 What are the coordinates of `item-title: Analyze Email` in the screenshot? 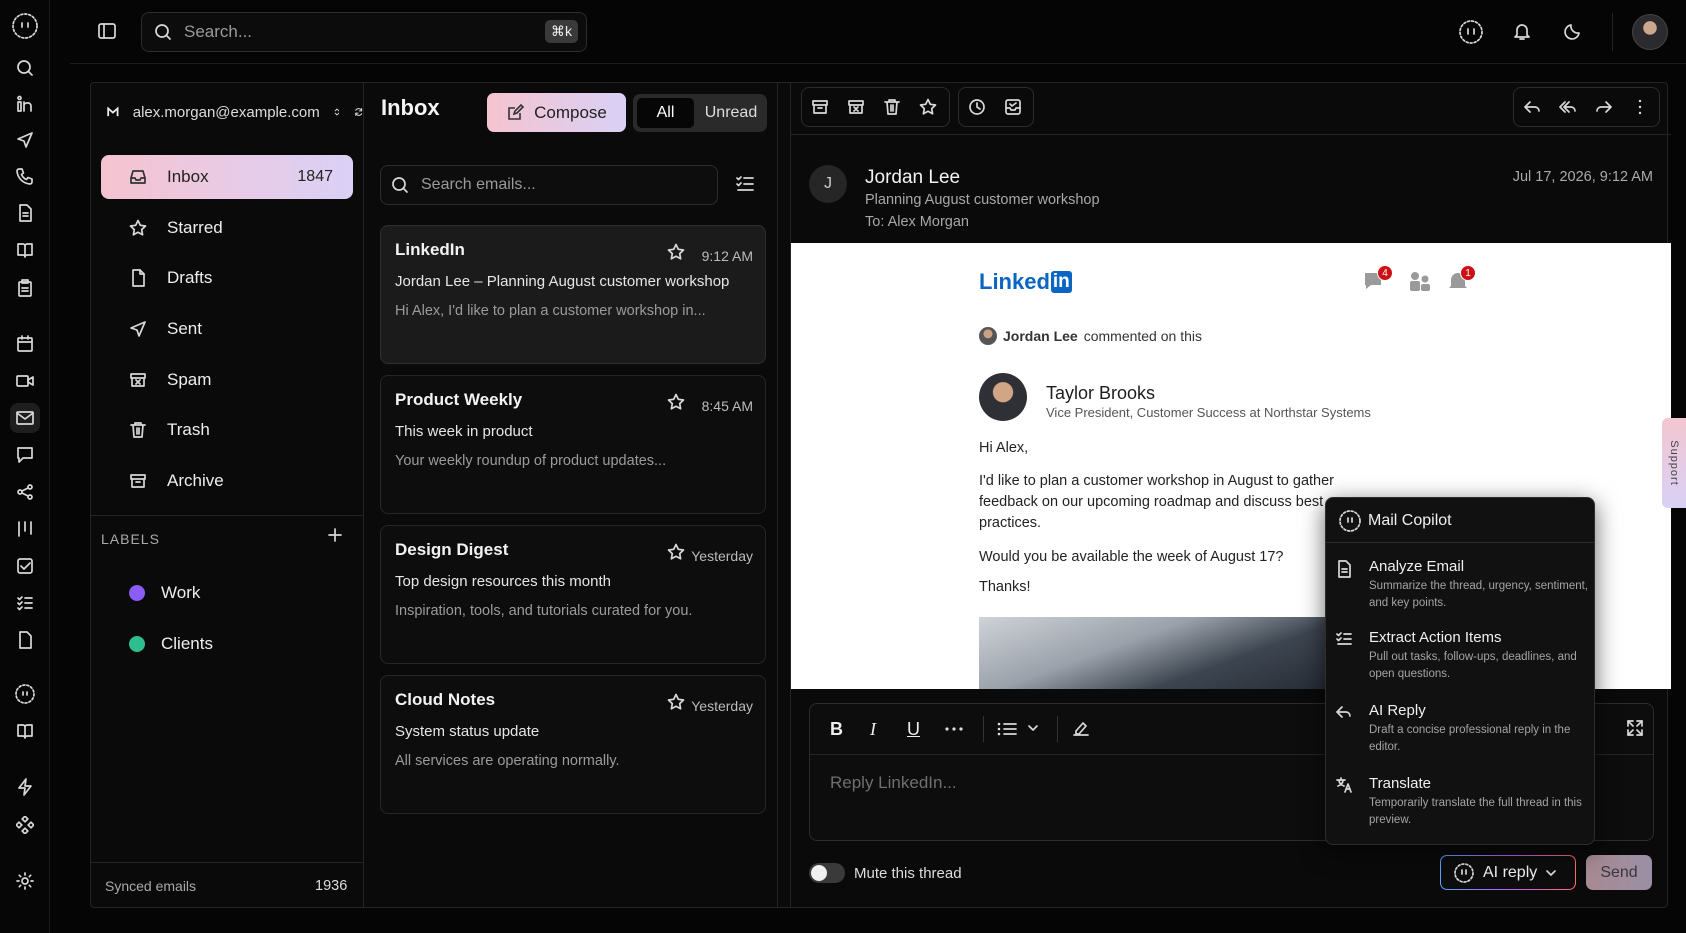 It's located at (1417, 566).